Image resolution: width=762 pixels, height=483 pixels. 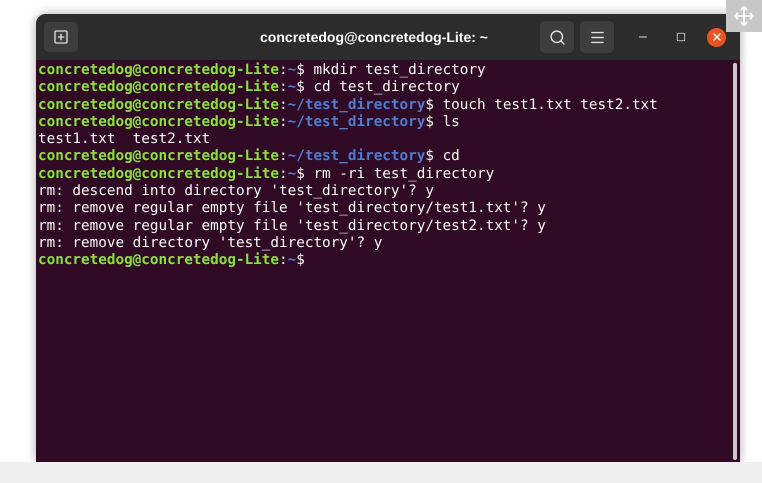 I want to click on close-icon, so click(x=716, y=37).